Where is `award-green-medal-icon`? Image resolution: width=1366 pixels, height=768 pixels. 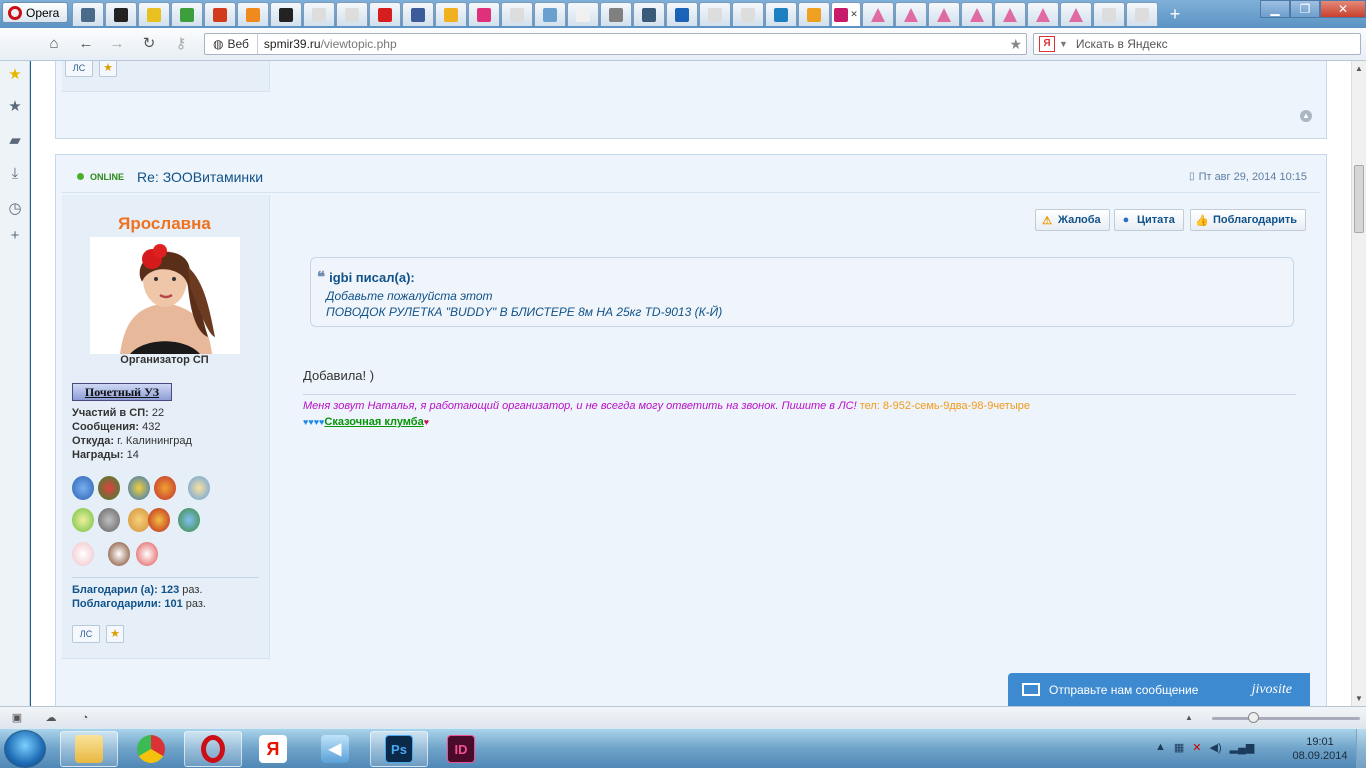 award-green-medal-icon is located at coordinates (83, 520).